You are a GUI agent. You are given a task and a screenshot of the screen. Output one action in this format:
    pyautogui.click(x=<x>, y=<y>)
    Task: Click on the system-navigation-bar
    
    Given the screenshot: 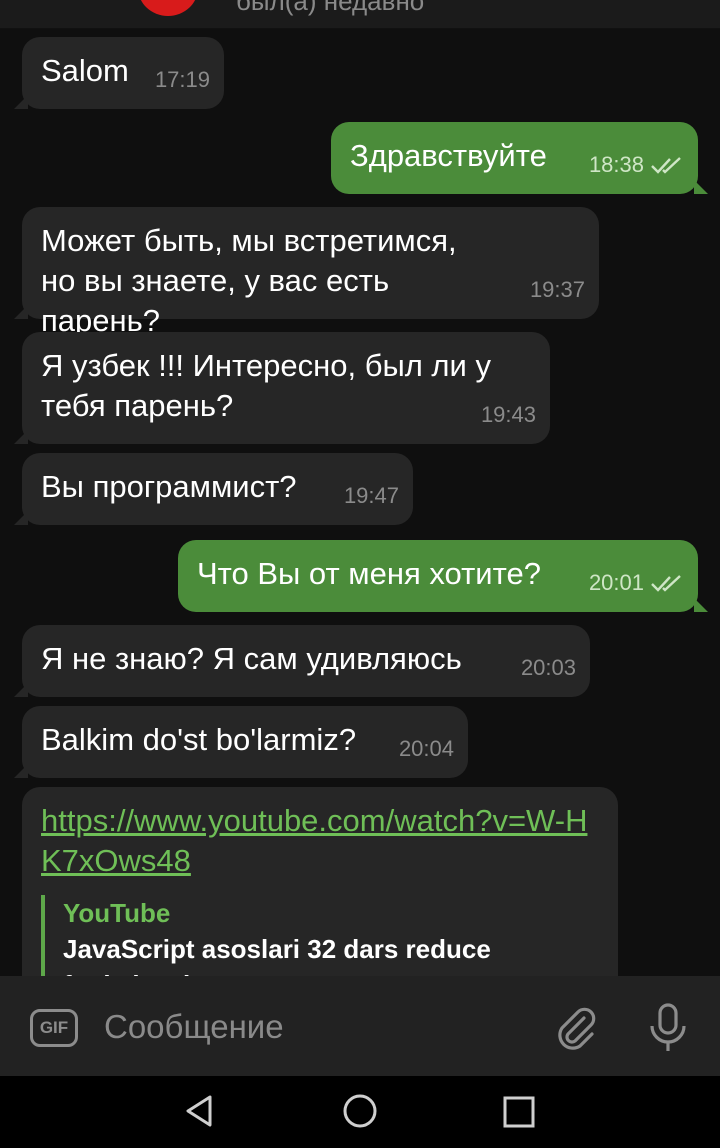 What is the action you would take?
    pyautogui.click(x=360, y=1112)
    